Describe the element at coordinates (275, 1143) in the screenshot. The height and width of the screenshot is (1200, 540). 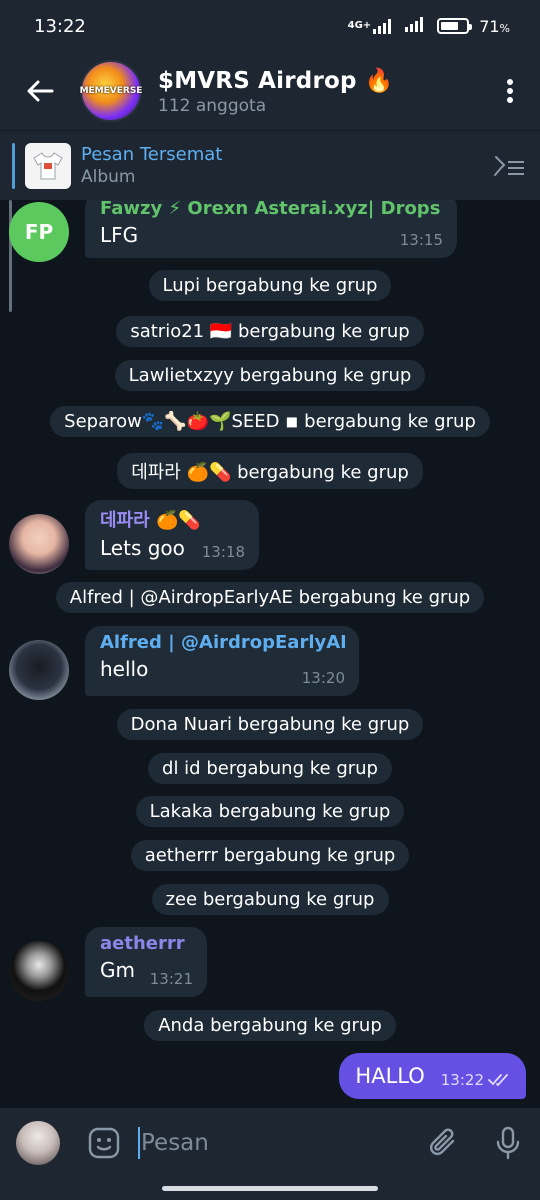
I see `message-input: Pesan` at that location.